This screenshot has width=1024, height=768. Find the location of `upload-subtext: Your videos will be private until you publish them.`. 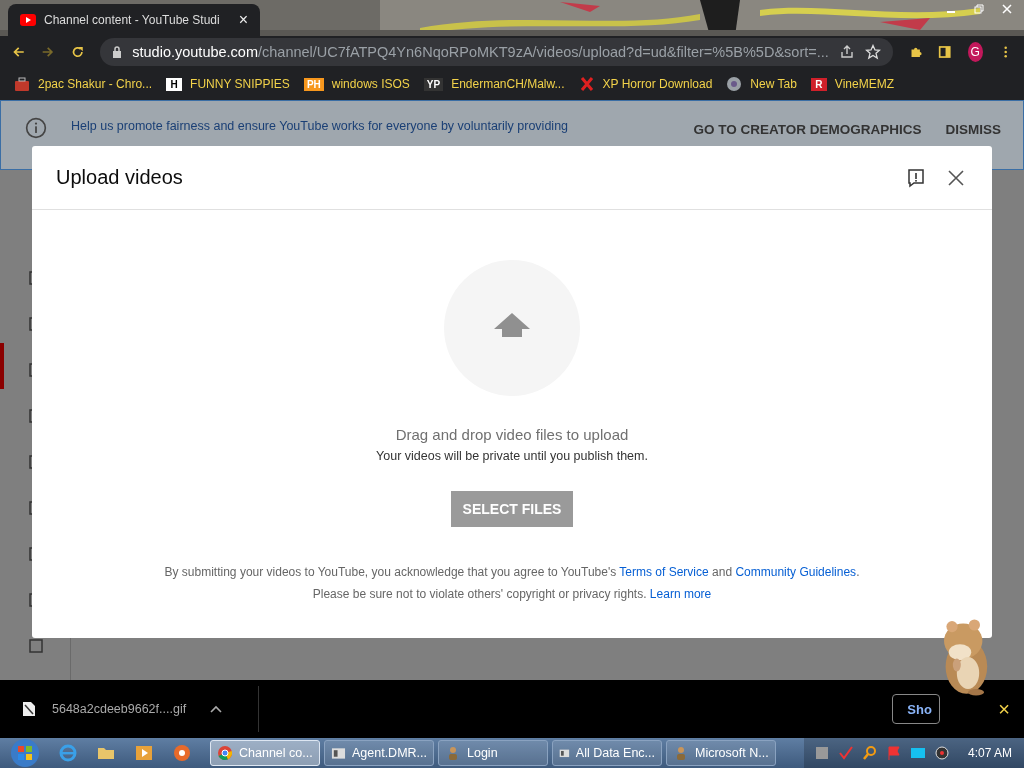

upload-subtext: Your videos will be private until you publish them. is located at coordinates (512, 456).